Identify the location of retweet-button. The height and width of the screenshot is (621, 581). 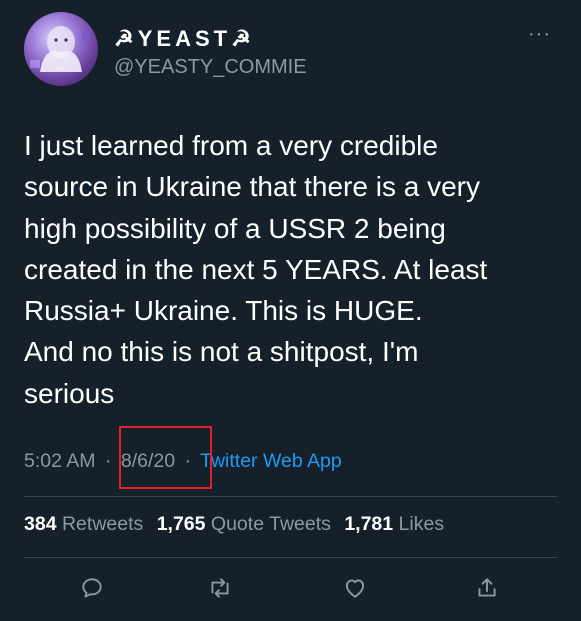
(220, 588).